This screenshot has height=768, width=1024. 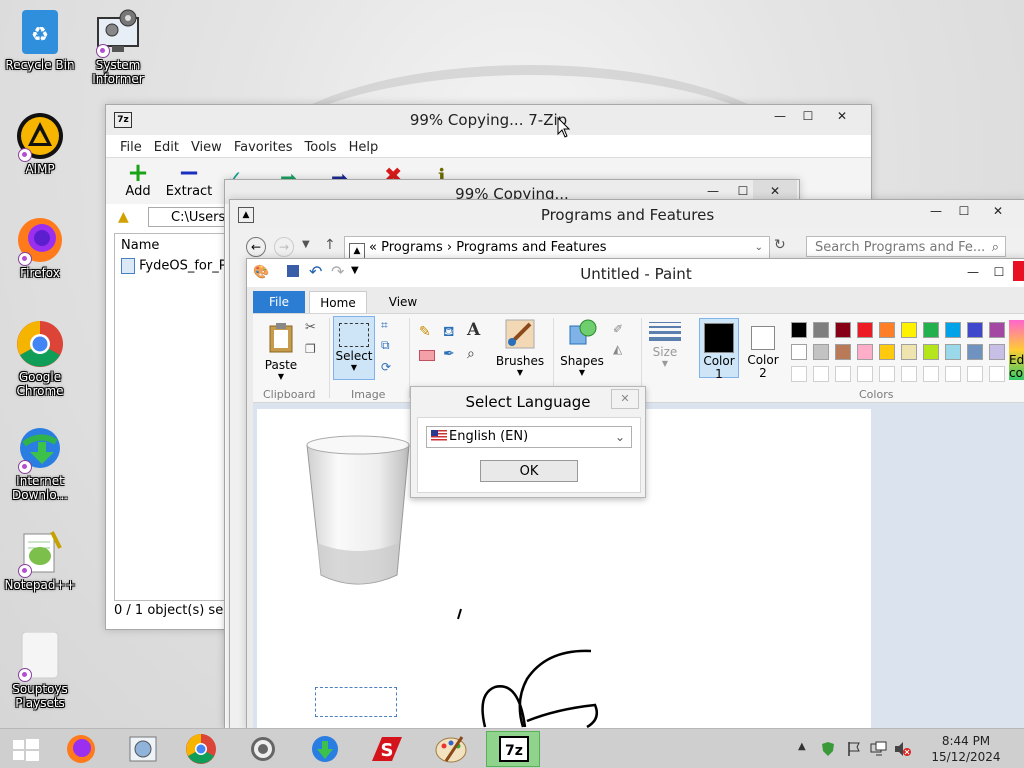 I want to click on column-name-header: Name, so click(x=140, y=245).